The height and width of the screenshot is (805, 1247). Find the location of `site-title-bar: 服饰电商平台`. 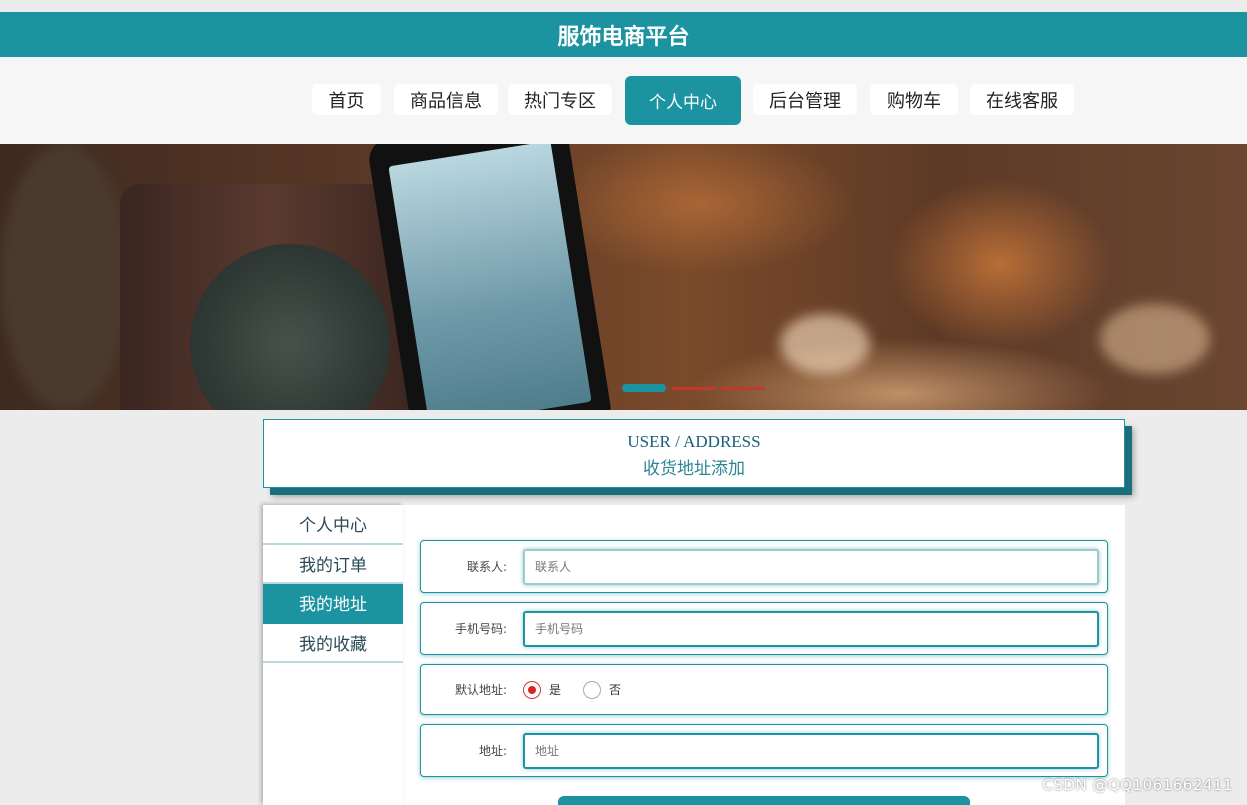

site-title-bar: 服饰电商平台 is located at coordinates (623, 34).